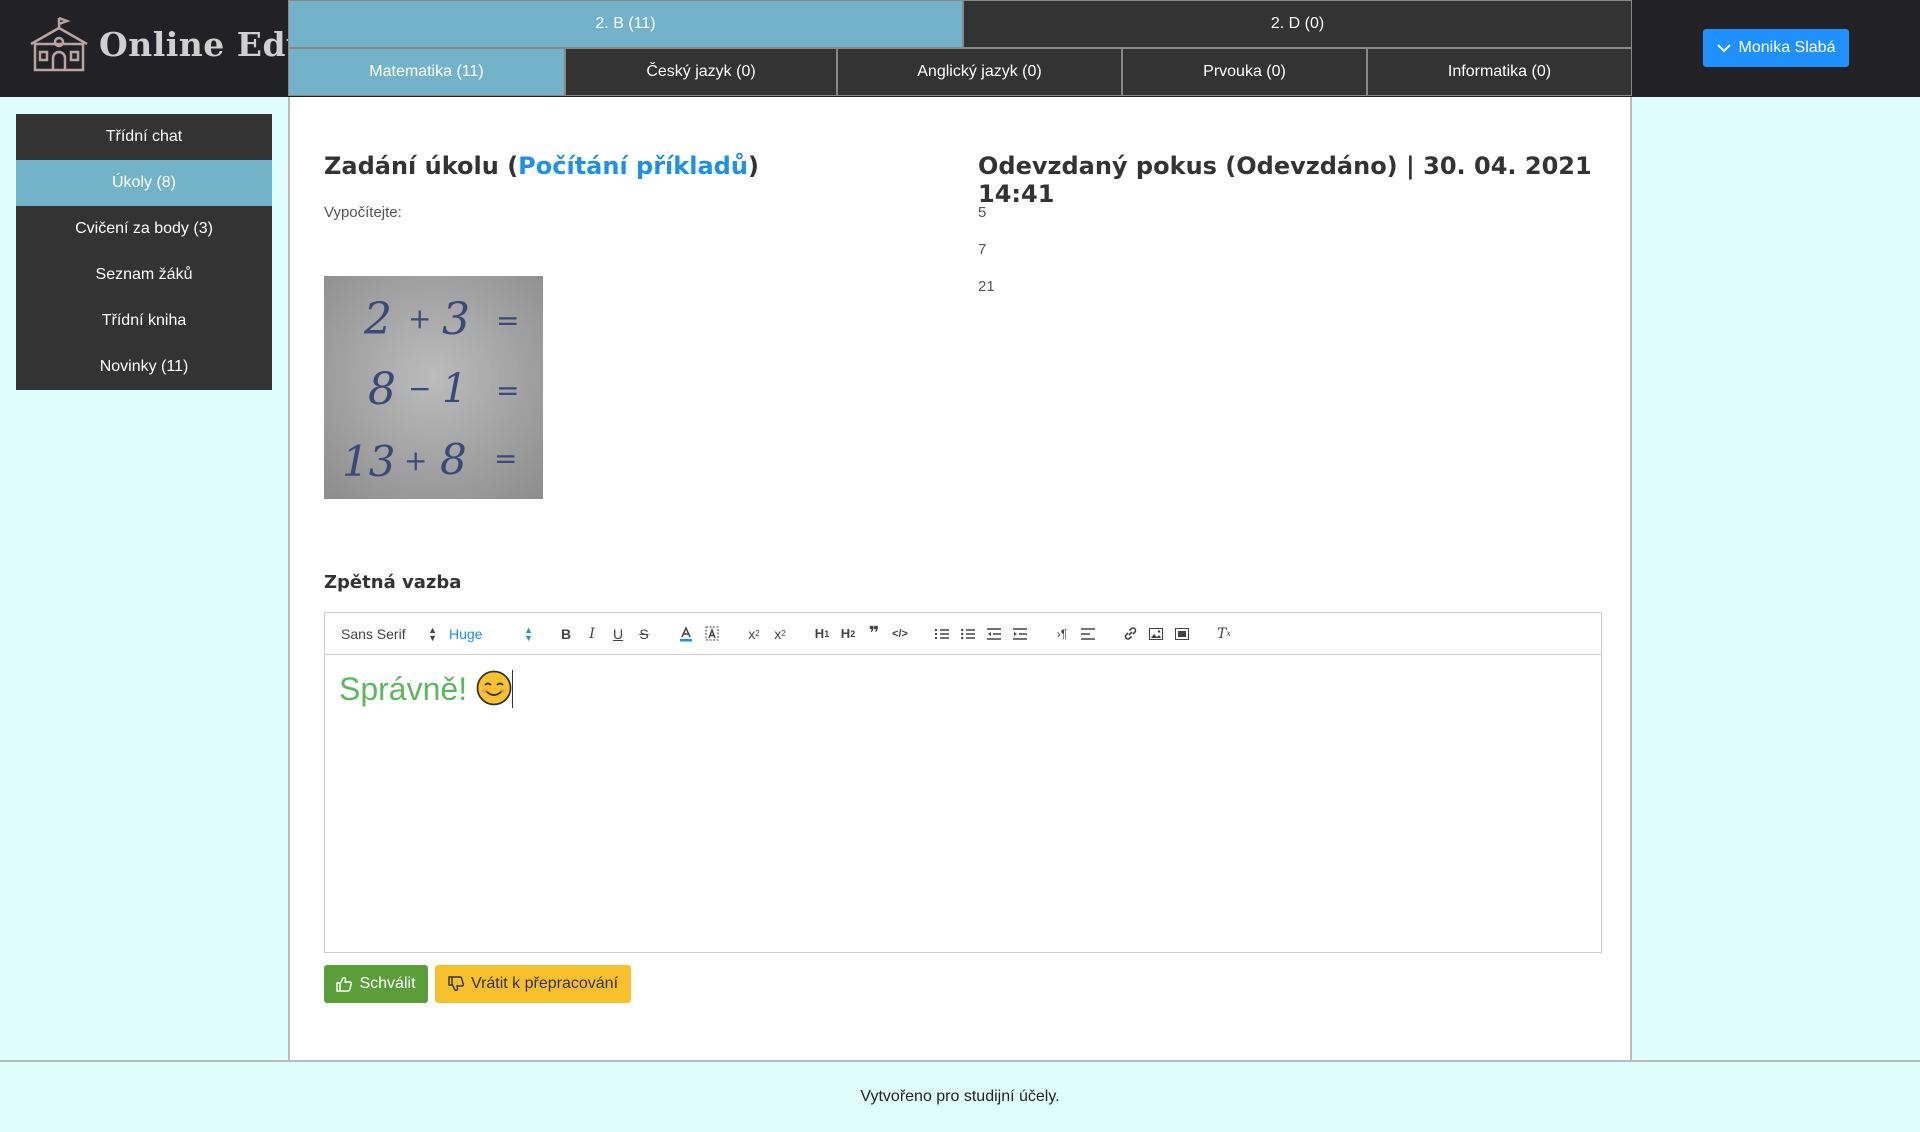 The width and height of the screenshot is (1920, 1132). What do you see at coordinates (754, 634) in the screenshot?
I see `subscript-icon: x2` at bounding box center [754, 634].